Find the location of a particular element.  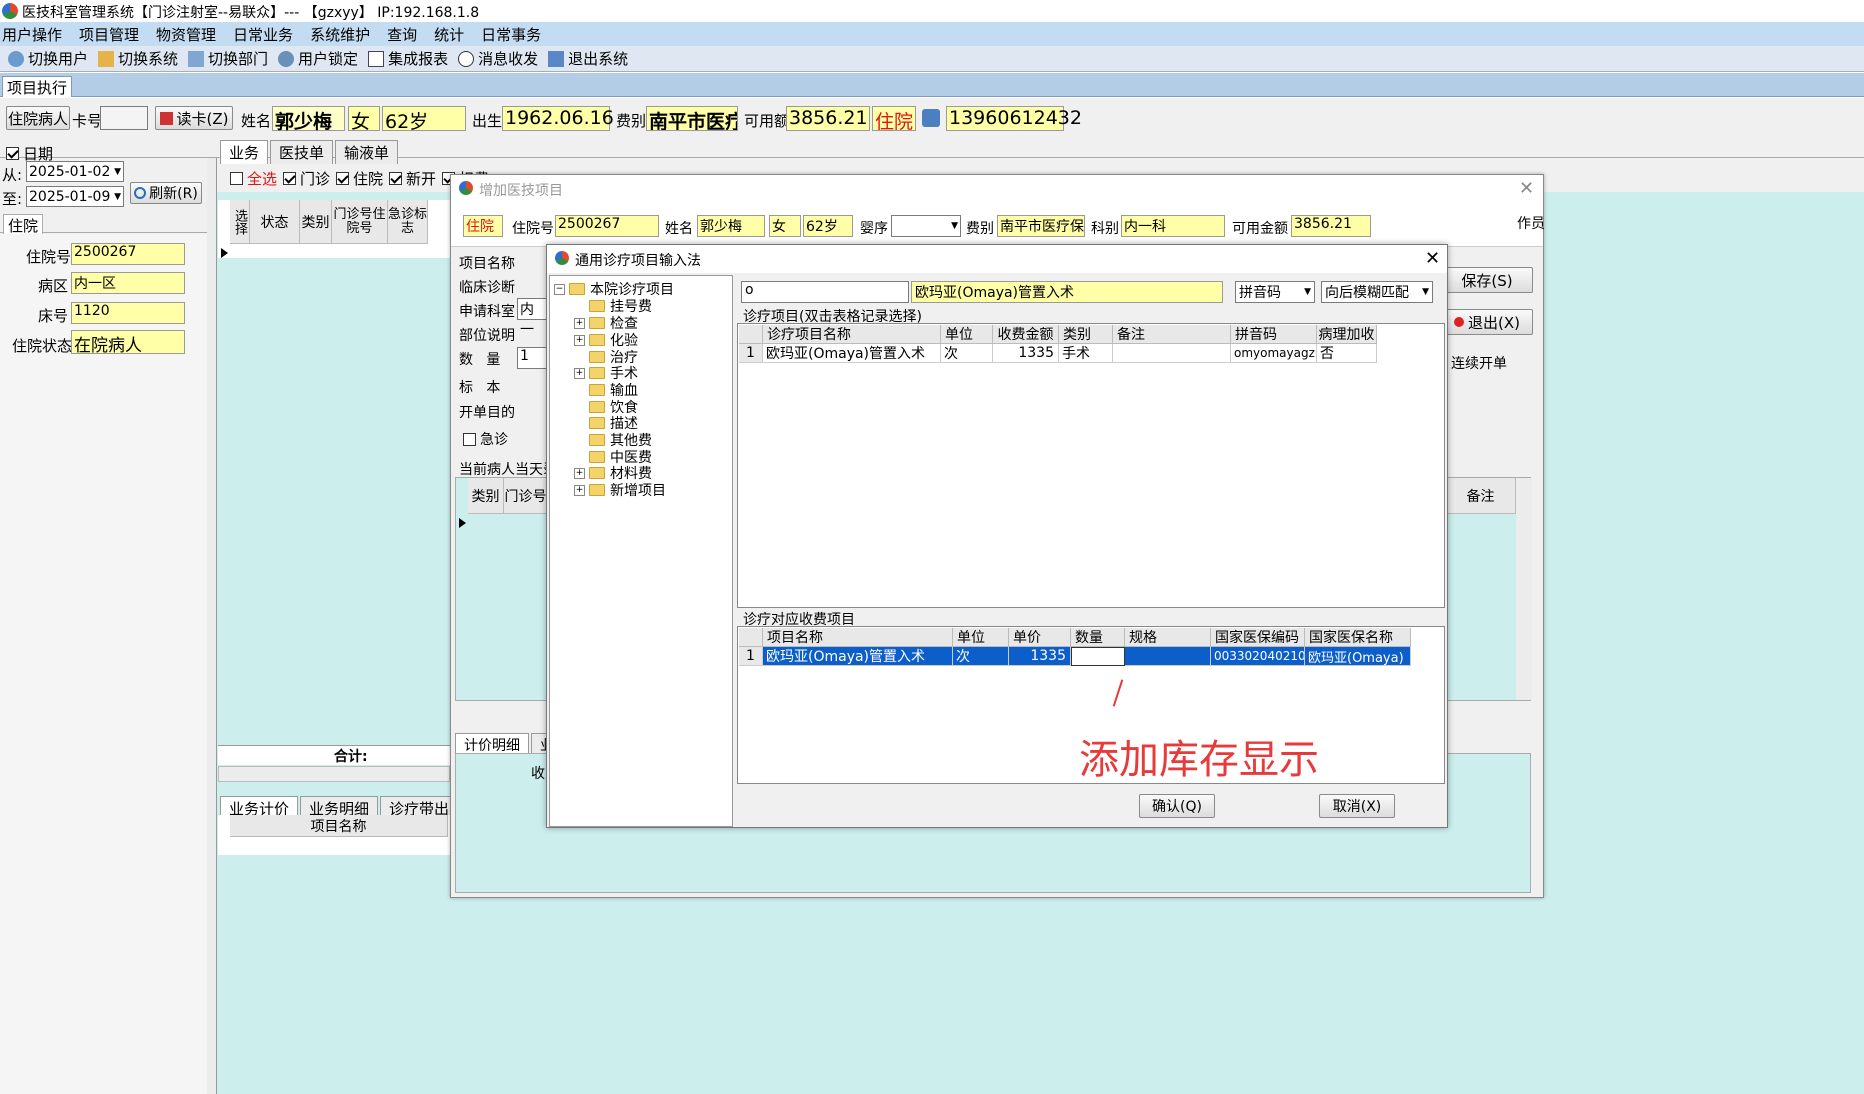

grid-header: 门诊号 is located at coordinates (526, 496).